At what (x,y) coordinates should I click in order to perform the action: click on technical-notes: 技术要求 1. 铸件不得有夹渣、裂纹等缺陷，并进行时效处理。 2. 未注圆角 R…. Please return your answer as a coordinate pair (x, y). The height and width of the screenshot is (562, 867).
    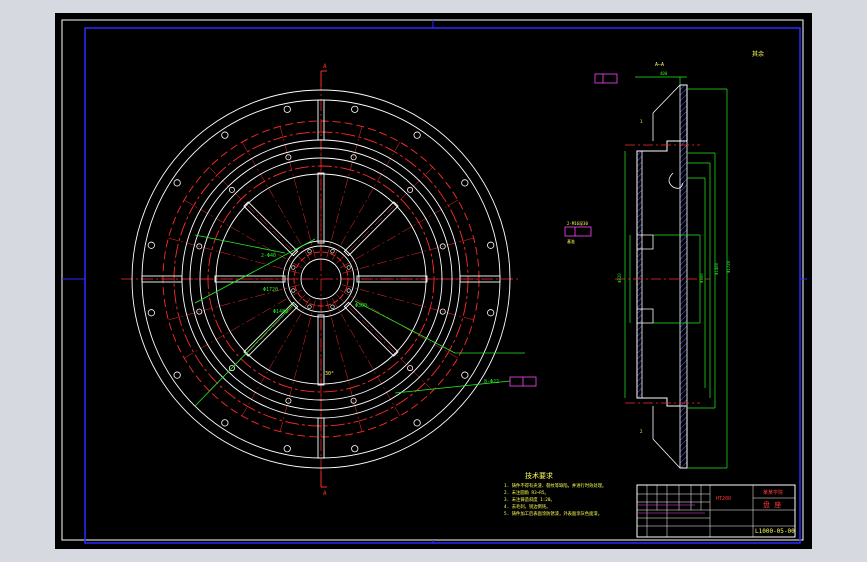
    Looking at the image, I should click on (555, 494).